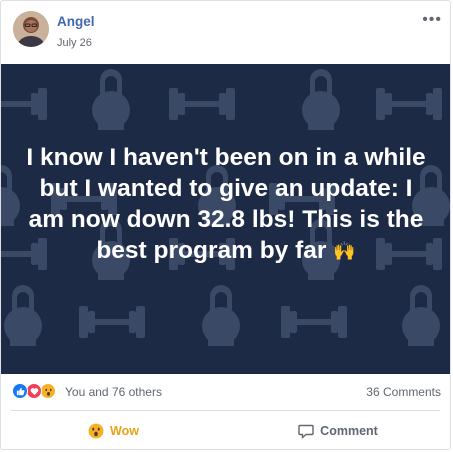  I want to click on comments-count: 36 Comments, so click(403, 392).